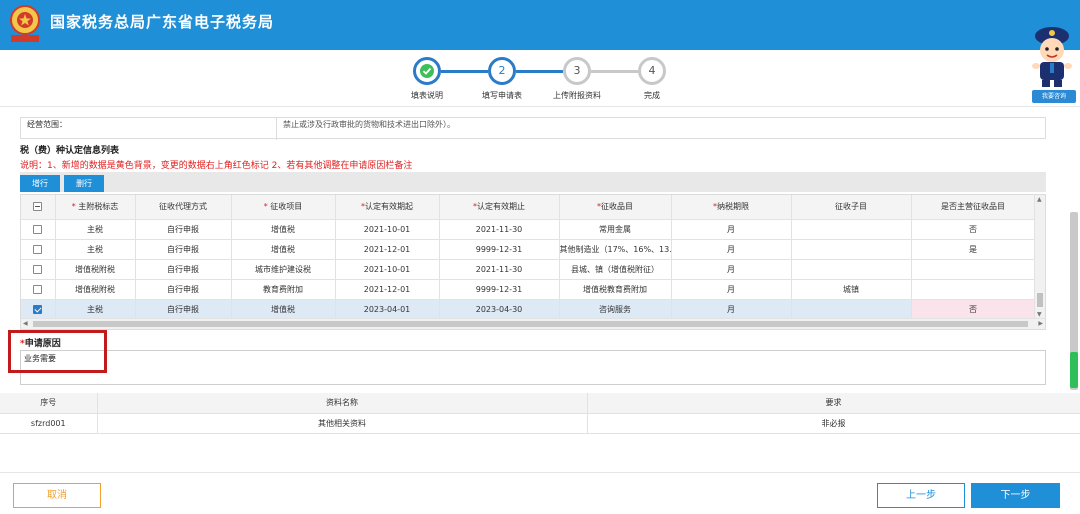 This screenshot has height=514, width=1080. Describe the element at coordinates (387, 269) in the screenshot. I see `table-cell: 2021-10-01` at that location.